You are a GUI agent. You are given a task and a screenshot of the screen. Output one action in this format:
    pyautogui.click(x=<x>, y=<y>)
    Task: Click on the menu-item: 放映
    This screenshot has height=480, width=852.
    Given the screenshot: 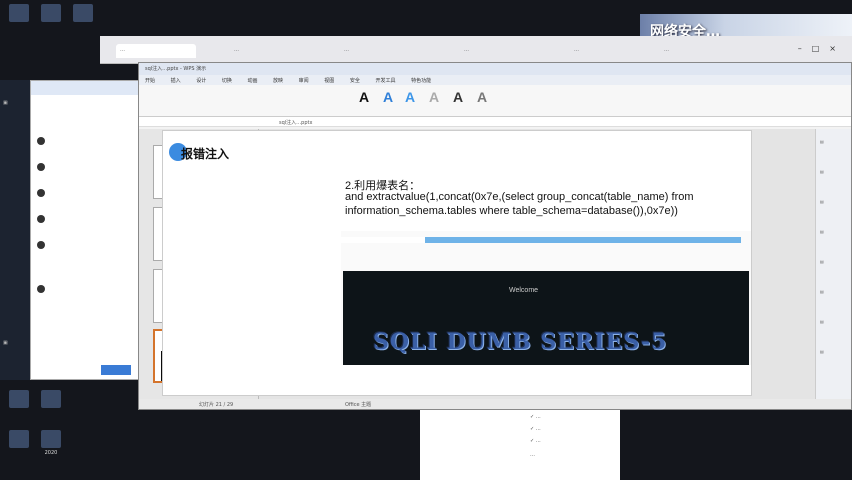 What is the action you would take?
    pyautogui.click(x=278, y=81)
    